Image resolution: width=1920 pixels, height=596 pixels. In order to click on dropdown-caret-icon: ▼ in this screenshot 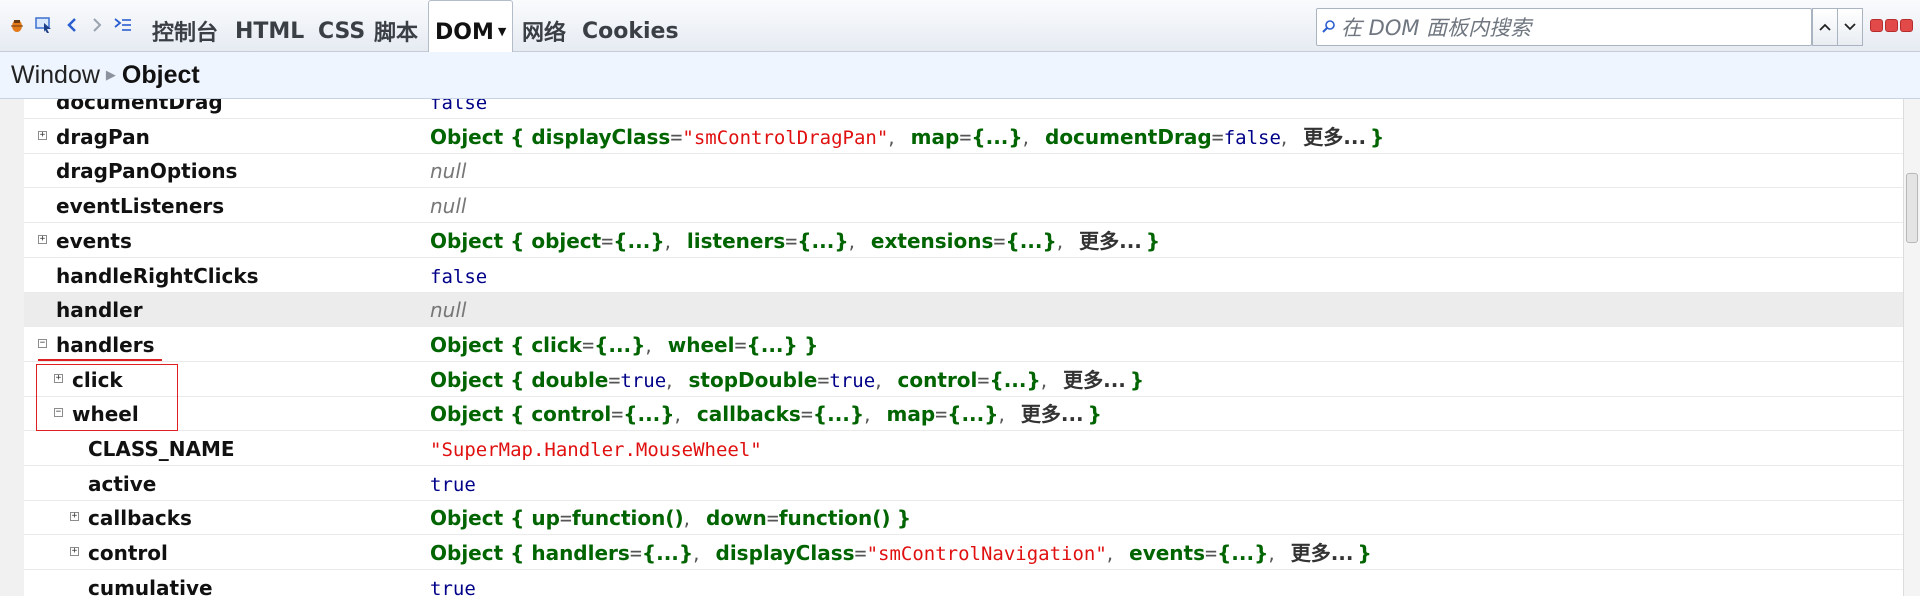, I will do `click(502, 31)`.